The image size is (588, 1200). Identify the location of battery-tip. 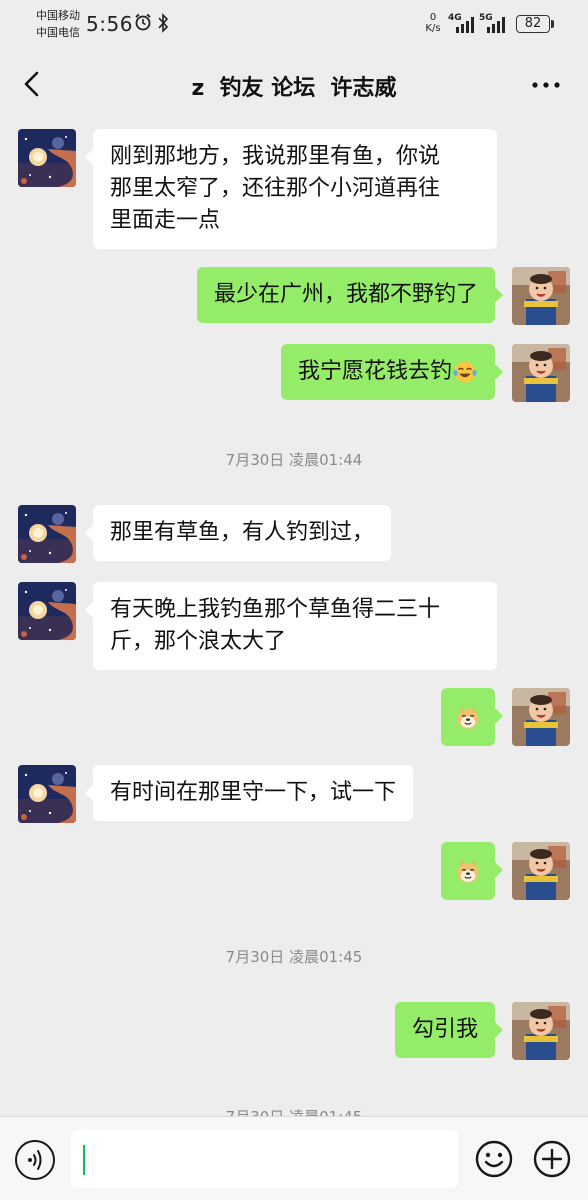
(552, 24).